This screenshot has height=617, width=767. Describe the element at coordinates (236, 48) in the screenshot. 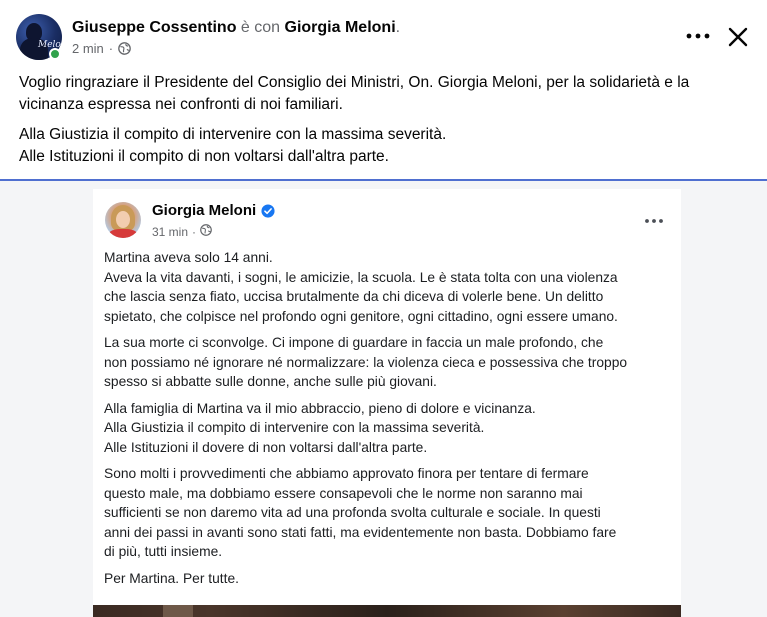

I see `post-meta: 2 min ·` at that location.